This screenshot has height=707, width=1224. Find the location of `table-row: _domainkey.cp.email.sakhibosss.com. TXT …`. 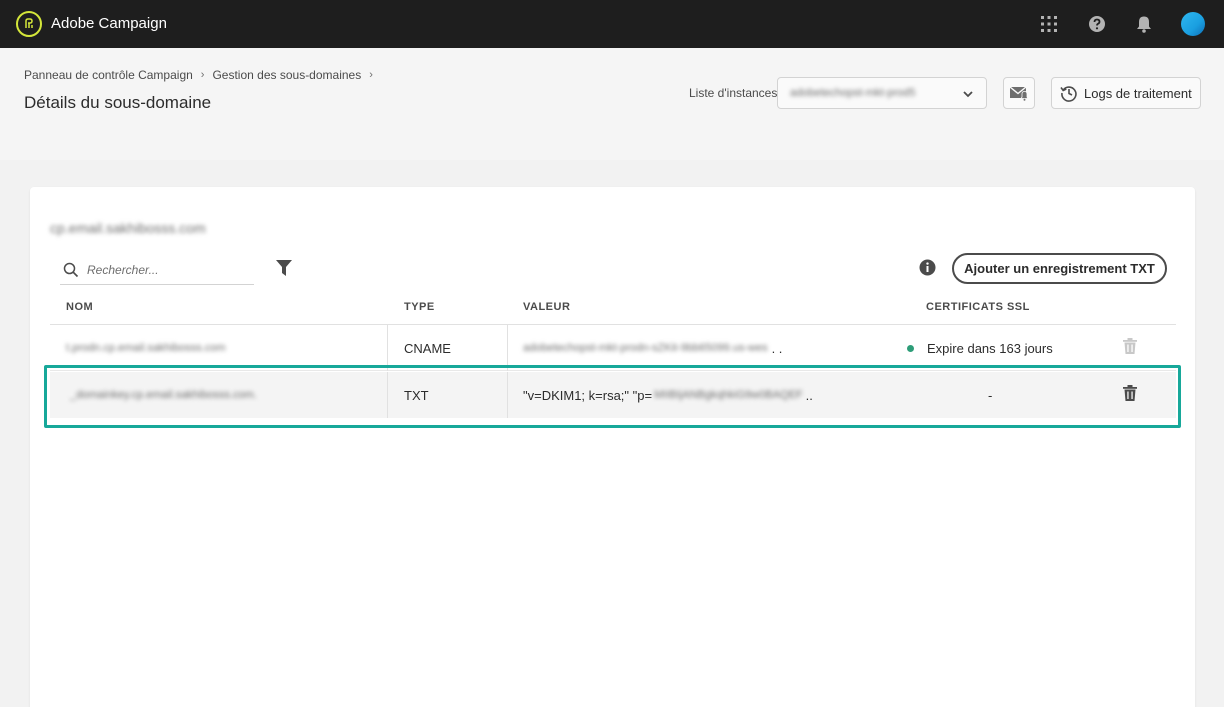

table-row: _domainkey.cp.email.sakhibosss.com. TXT … is located at coordinates (613, 395).